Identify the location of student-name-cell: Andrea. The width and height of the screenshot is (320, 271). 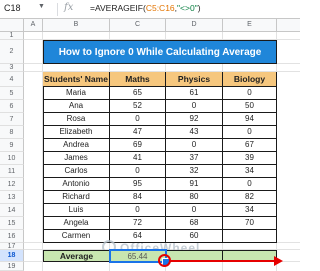
(76, 145).